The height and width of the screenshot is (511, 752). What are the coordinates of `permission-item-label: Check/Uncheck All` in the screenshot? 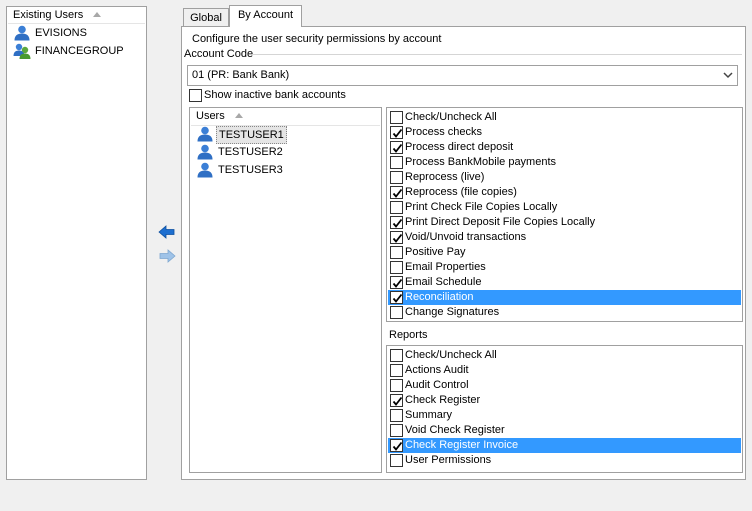 It's located at (451, 117).